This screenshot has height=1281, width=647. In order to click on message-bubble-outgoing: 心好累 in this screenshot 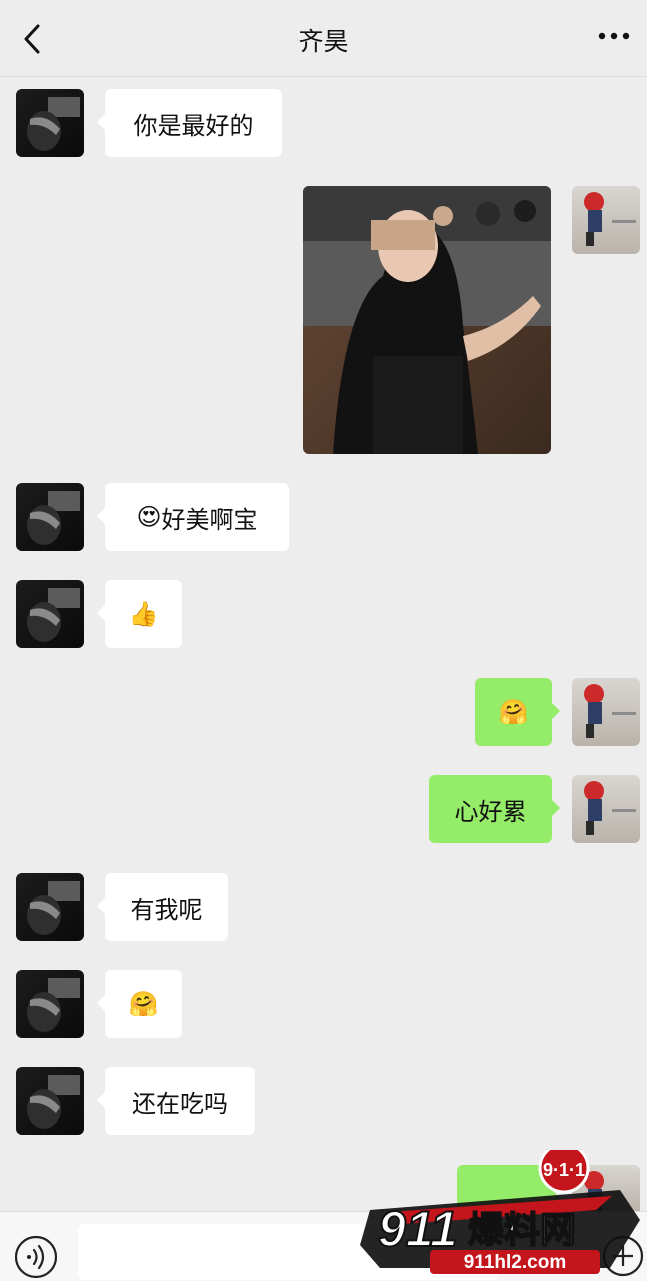, I will do `click(494, 809)`.